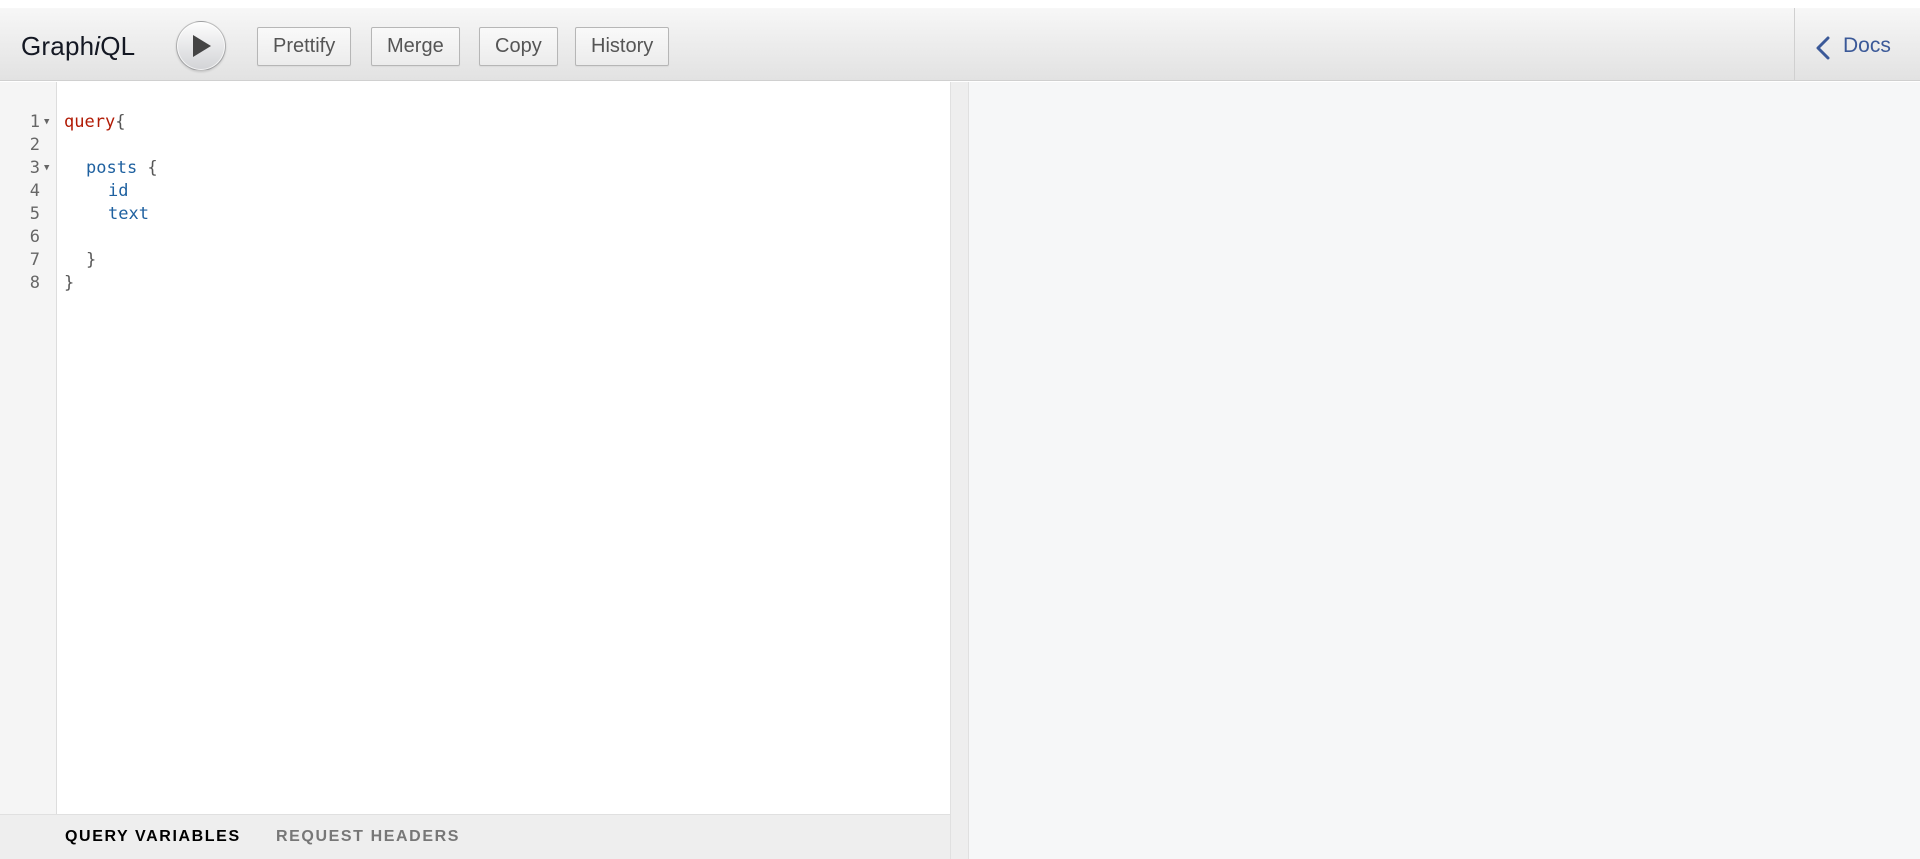  Describe the element at coordinates (959, 470) in the screenshot. I see `editor-resize-handle` at that location.